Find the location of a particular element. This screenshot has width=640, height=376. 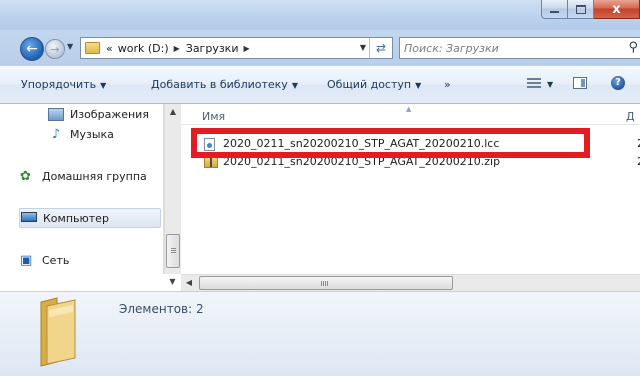

nav-item-label: Сеть is located at coordinates (56, 260).